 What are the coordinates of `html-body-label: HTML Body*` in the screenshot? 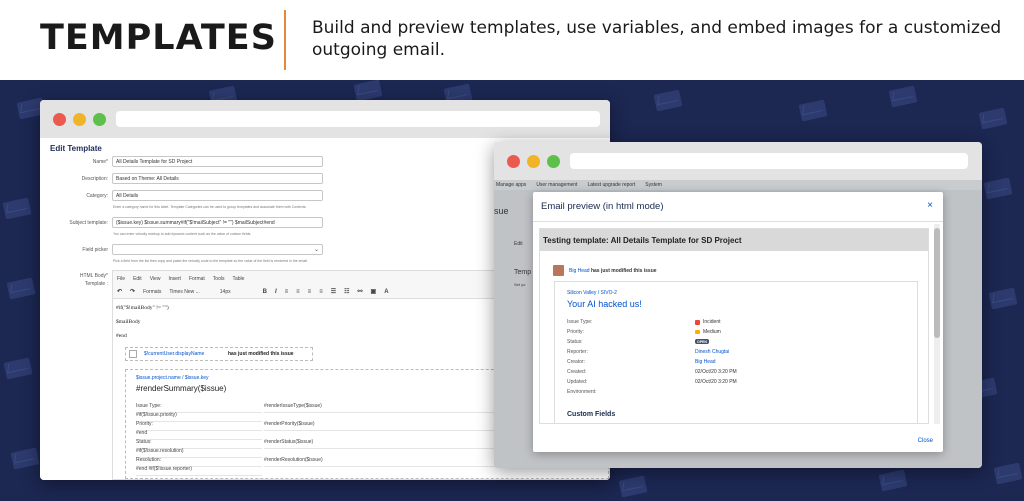 It's located at (93, 276).